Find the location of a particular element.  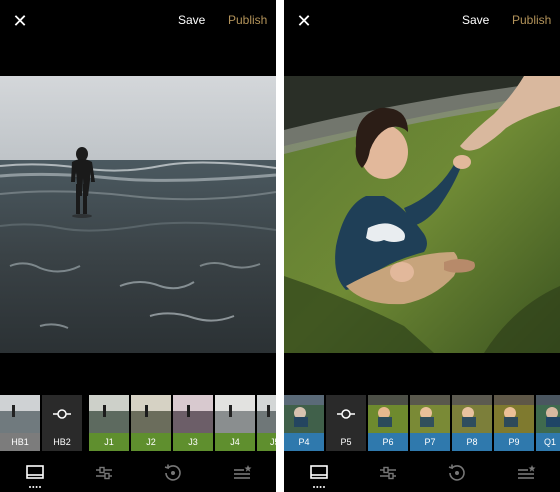

preset-tile-hb1: HB1 is located at coordinates (20, 423).